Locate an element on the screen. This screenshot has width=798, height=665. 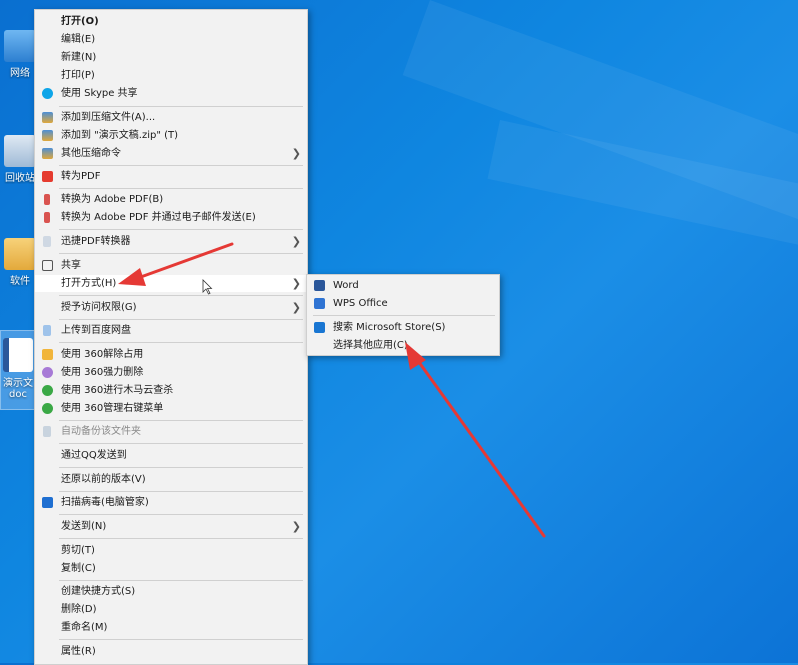
menu-item-adobe-pdf-email: 转换为 Adobe PDF 并通过电子邮件发送(E) is located at coordinates (171, 217).